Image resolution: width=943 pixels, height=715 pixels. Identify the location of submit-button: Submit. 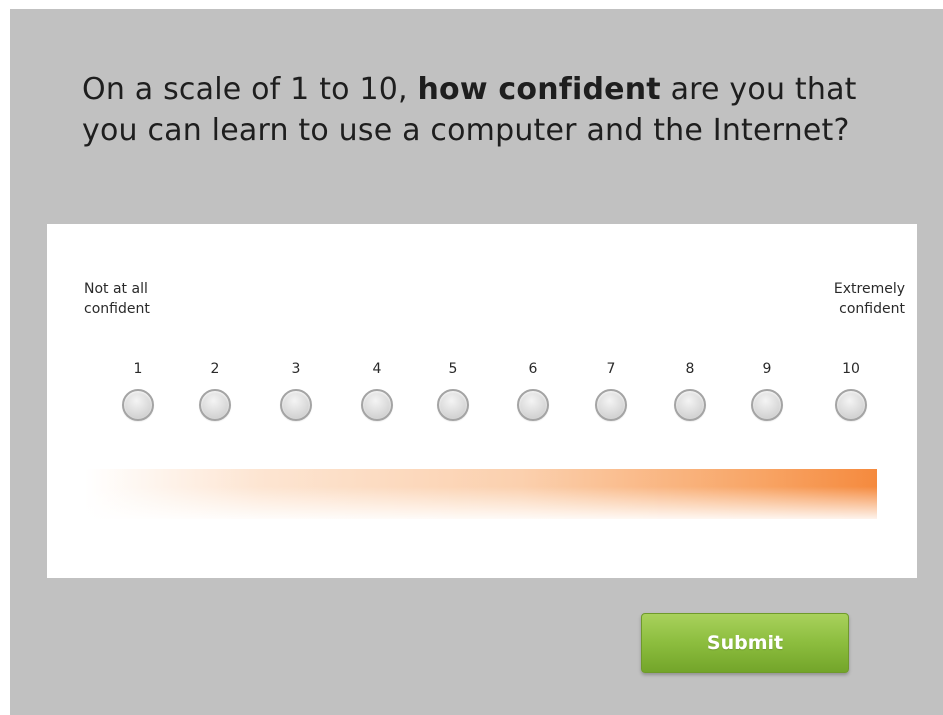
(745, 643).